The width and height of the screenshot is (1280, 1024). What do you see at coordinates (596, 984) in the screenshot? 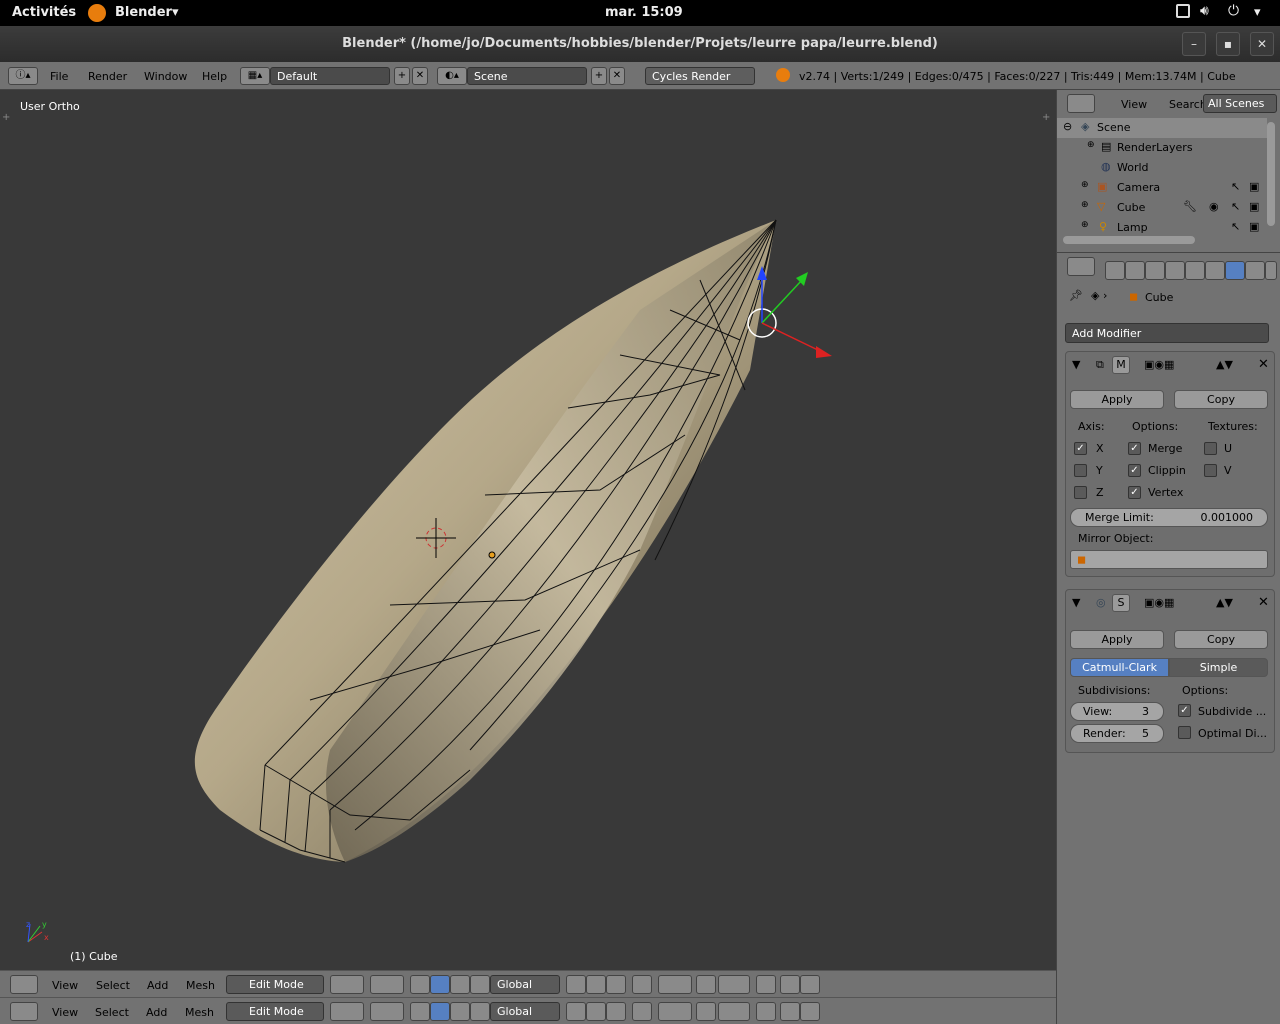
I see `edge-select-mode` at bounding box center [596, 984].